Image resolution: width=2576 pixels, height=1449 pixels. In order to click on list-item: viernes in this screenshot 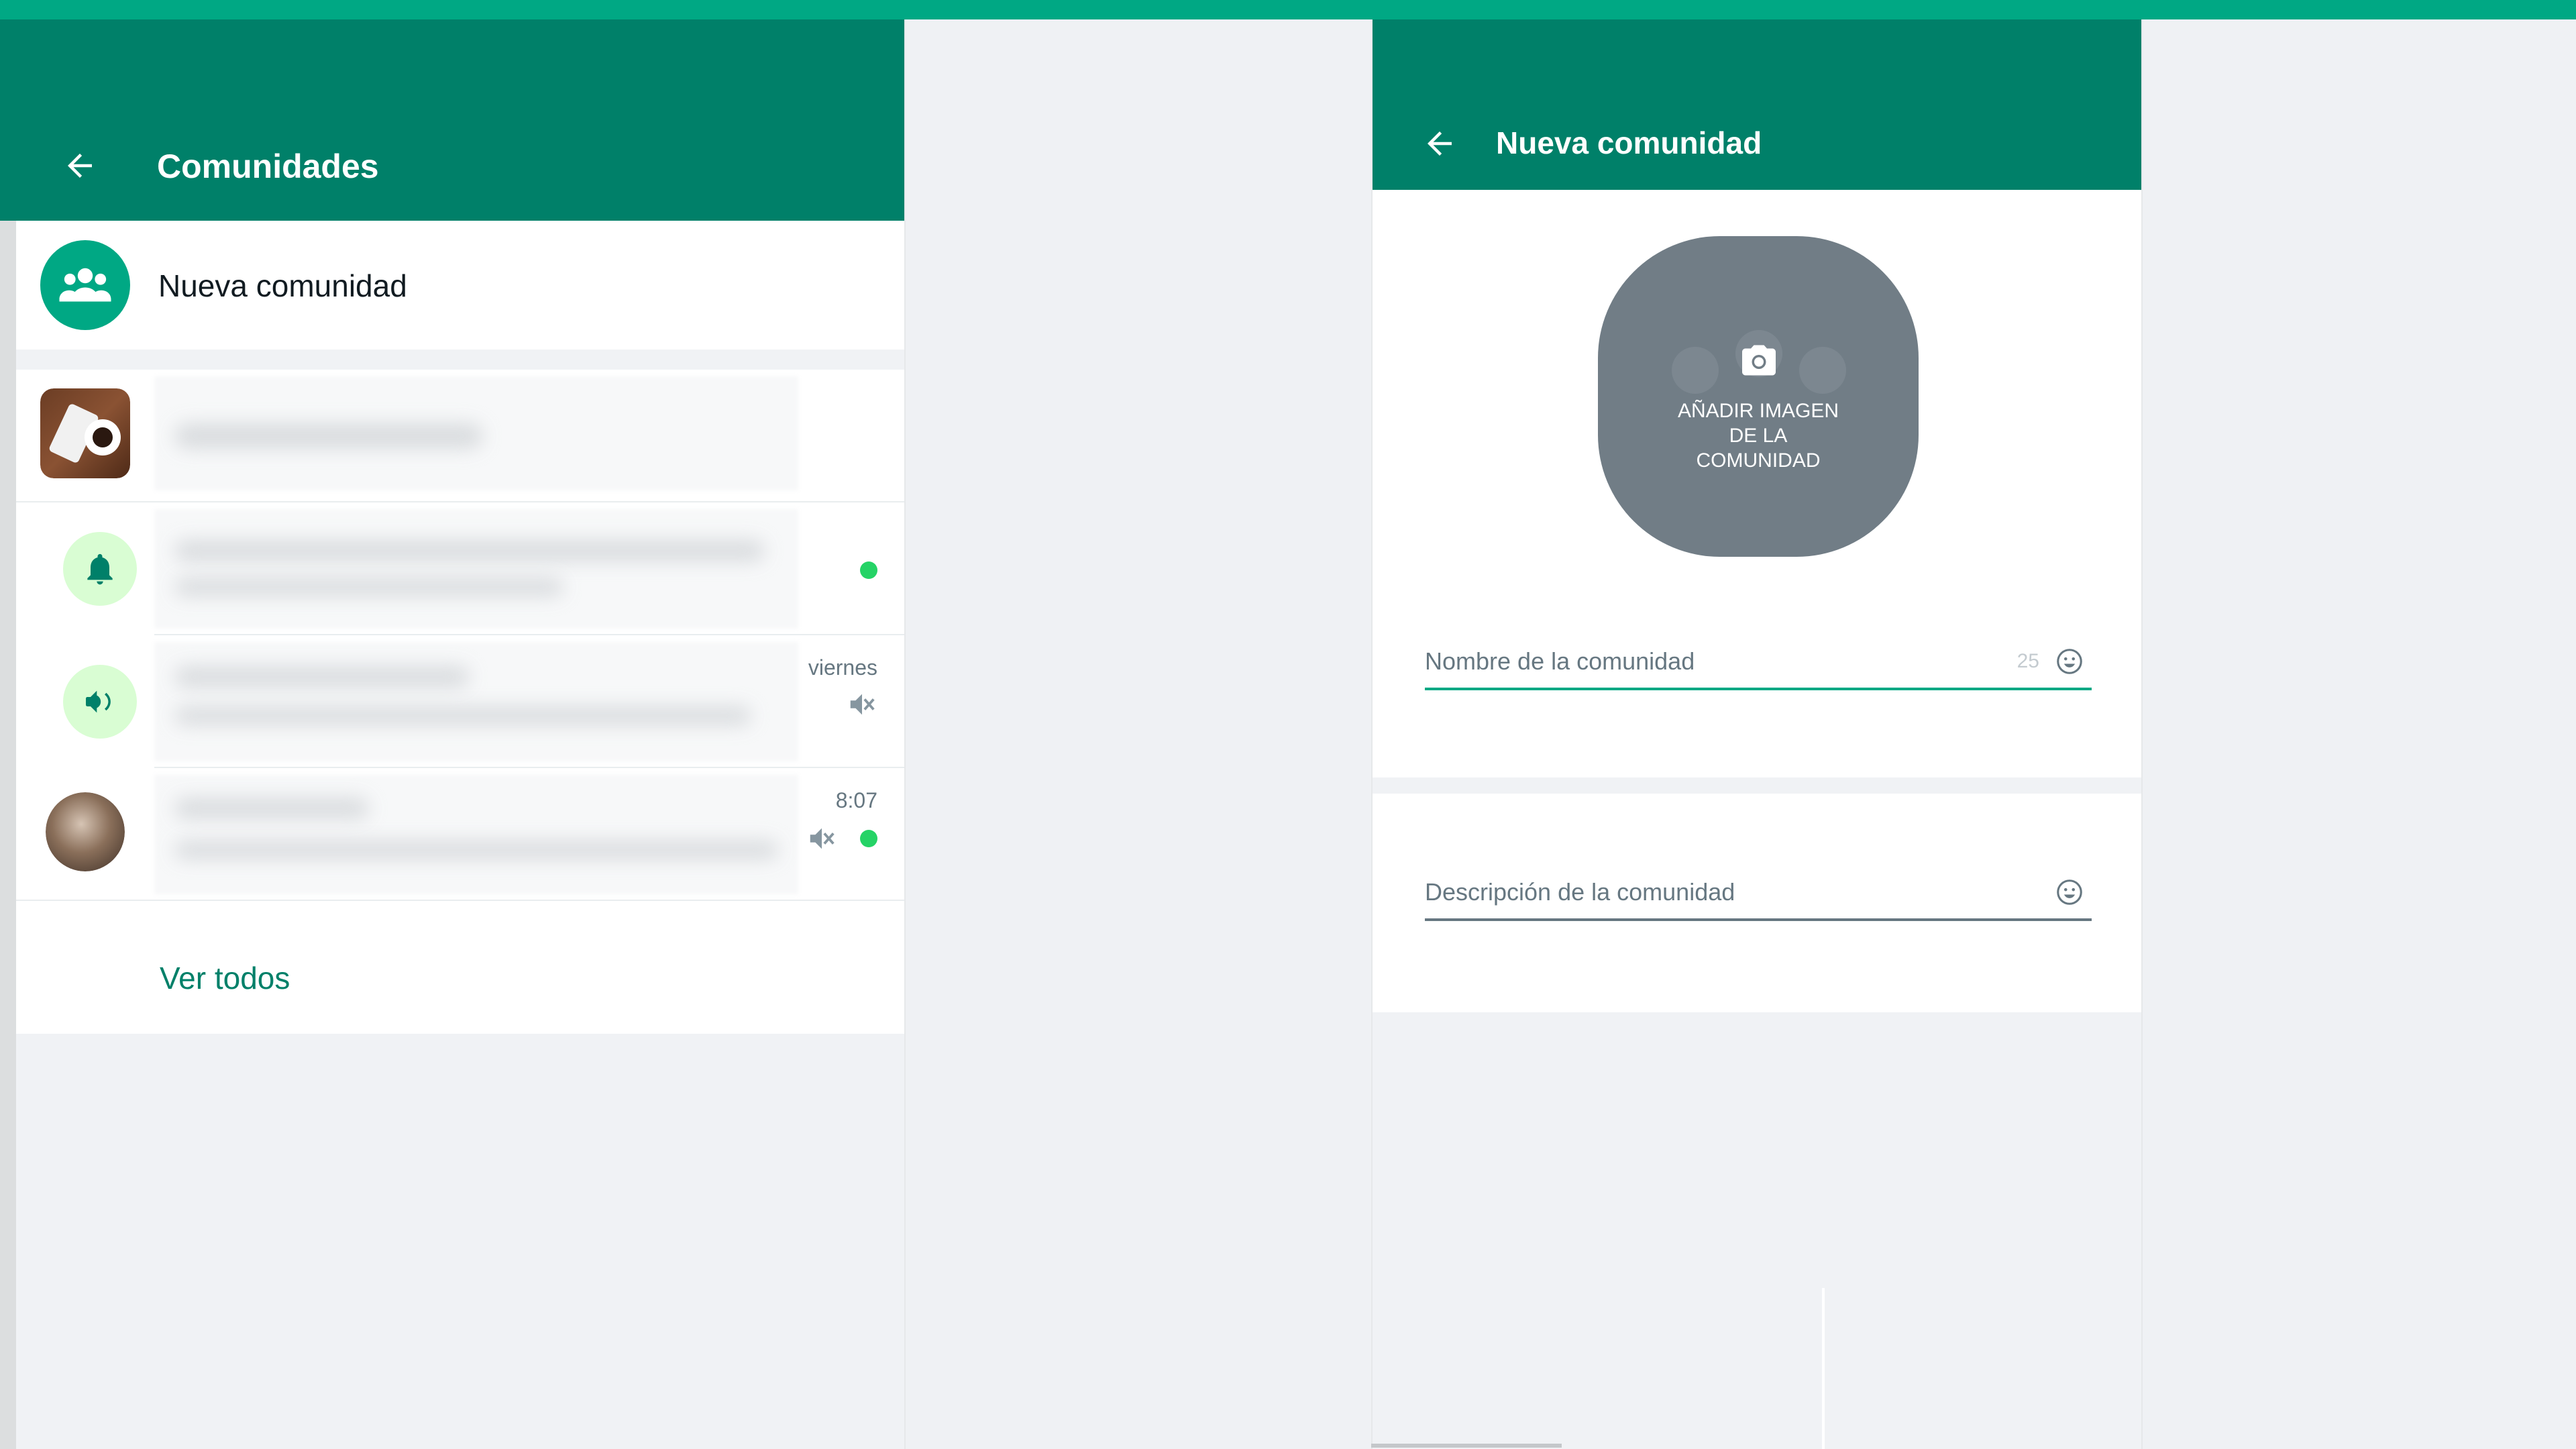, I will do `click(460, 701)`.